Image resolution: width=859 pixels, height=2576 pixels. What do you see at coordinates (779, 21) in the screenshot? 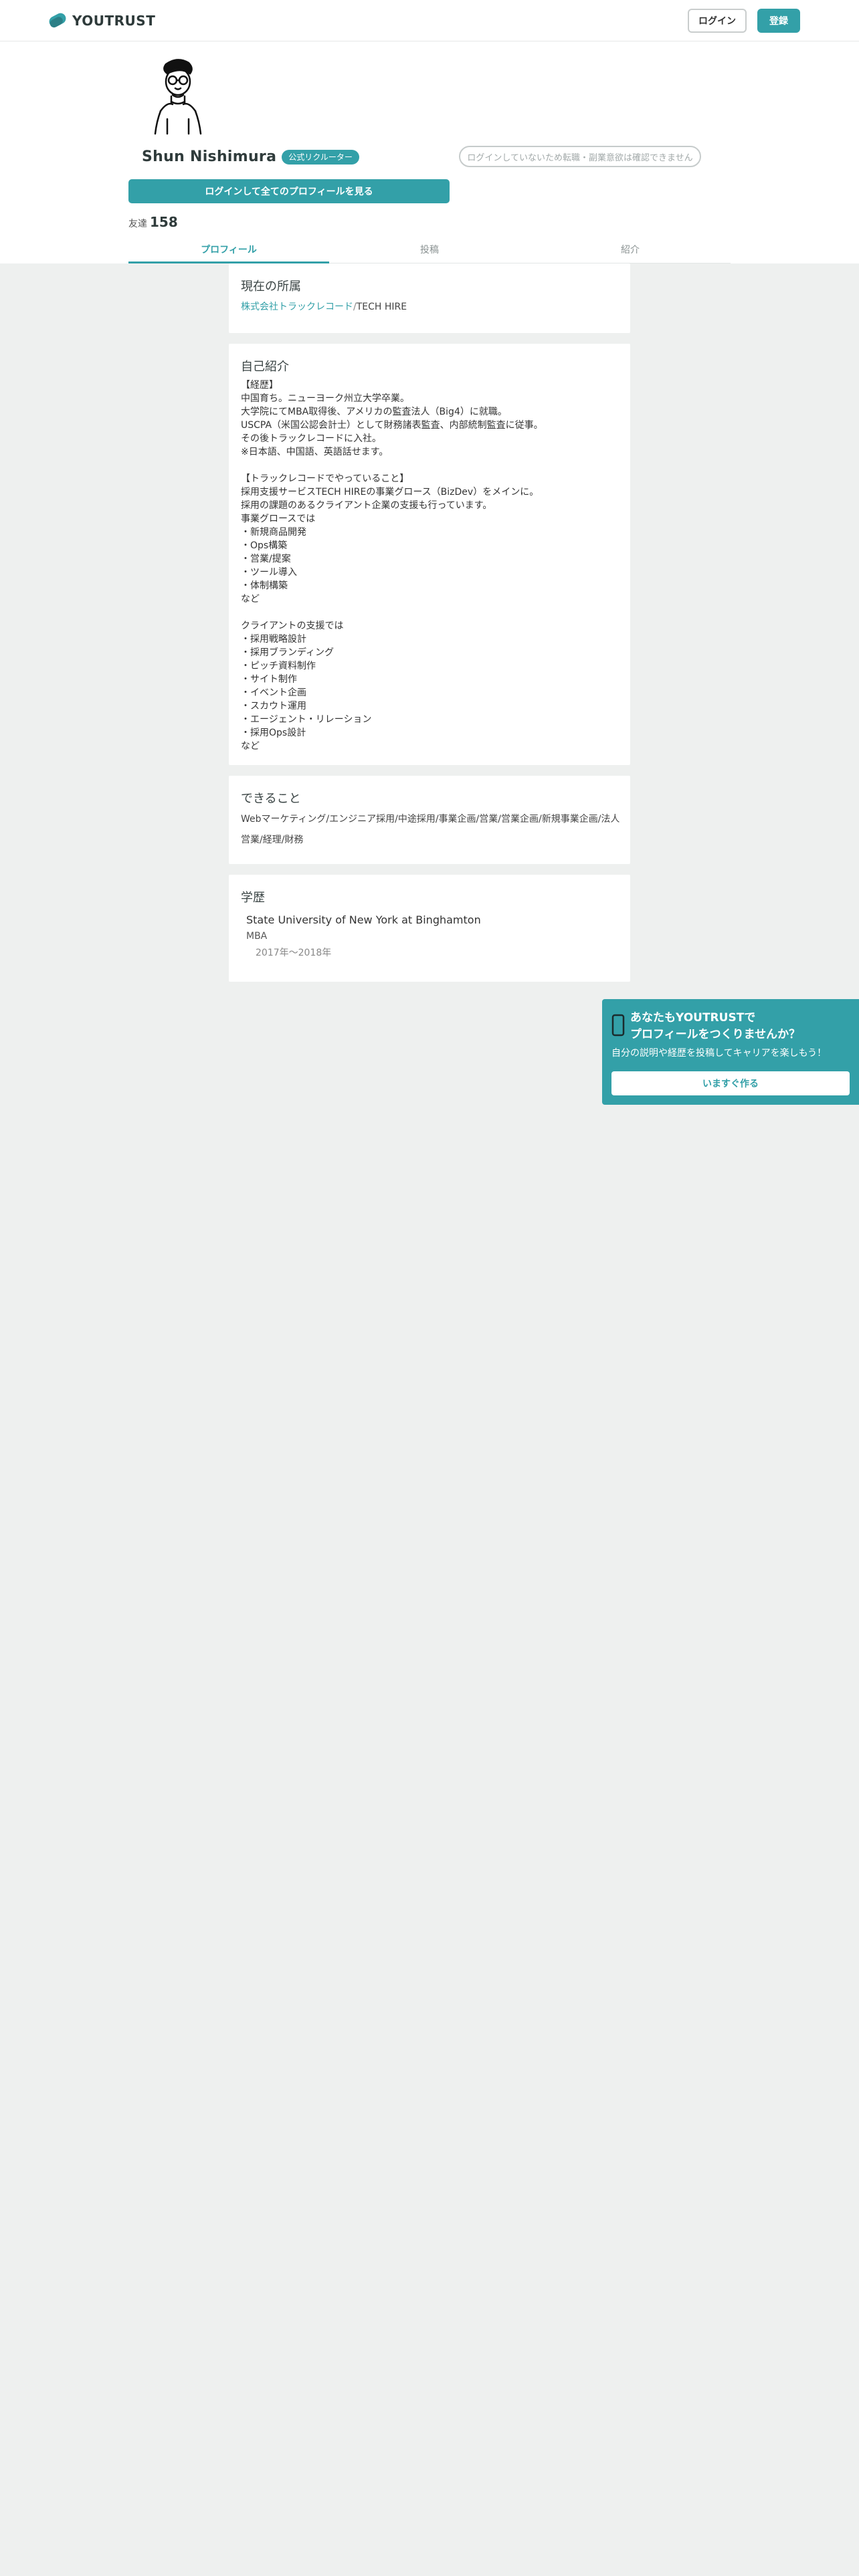
I see `register-button: 登録` at bounding box center [779, 21].